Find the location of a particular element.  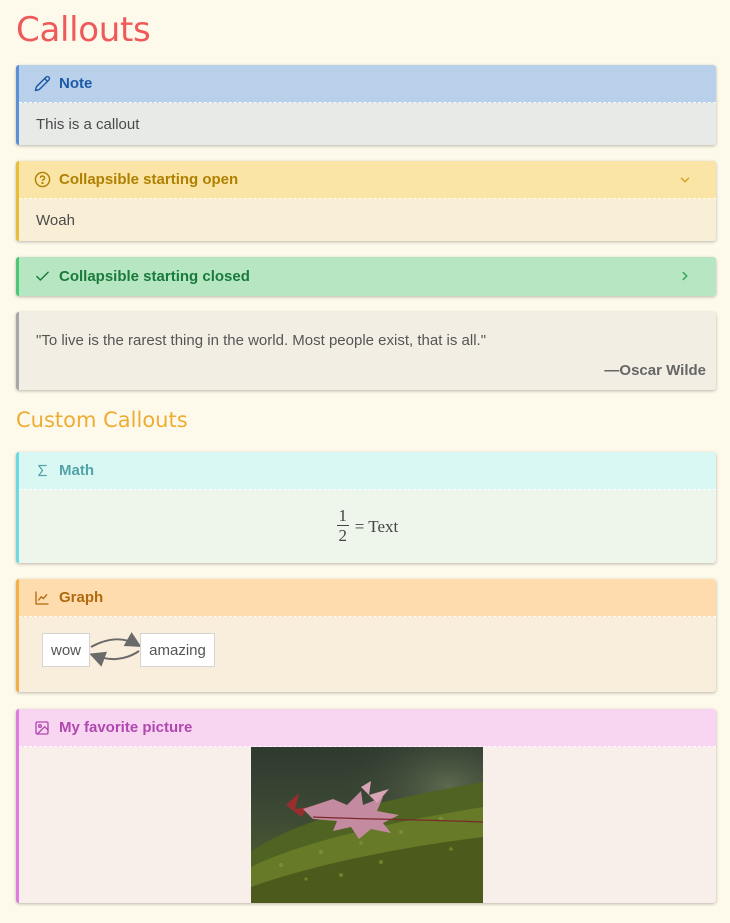

note-callout-body: This is a callout is located at coordinates (88, 124).